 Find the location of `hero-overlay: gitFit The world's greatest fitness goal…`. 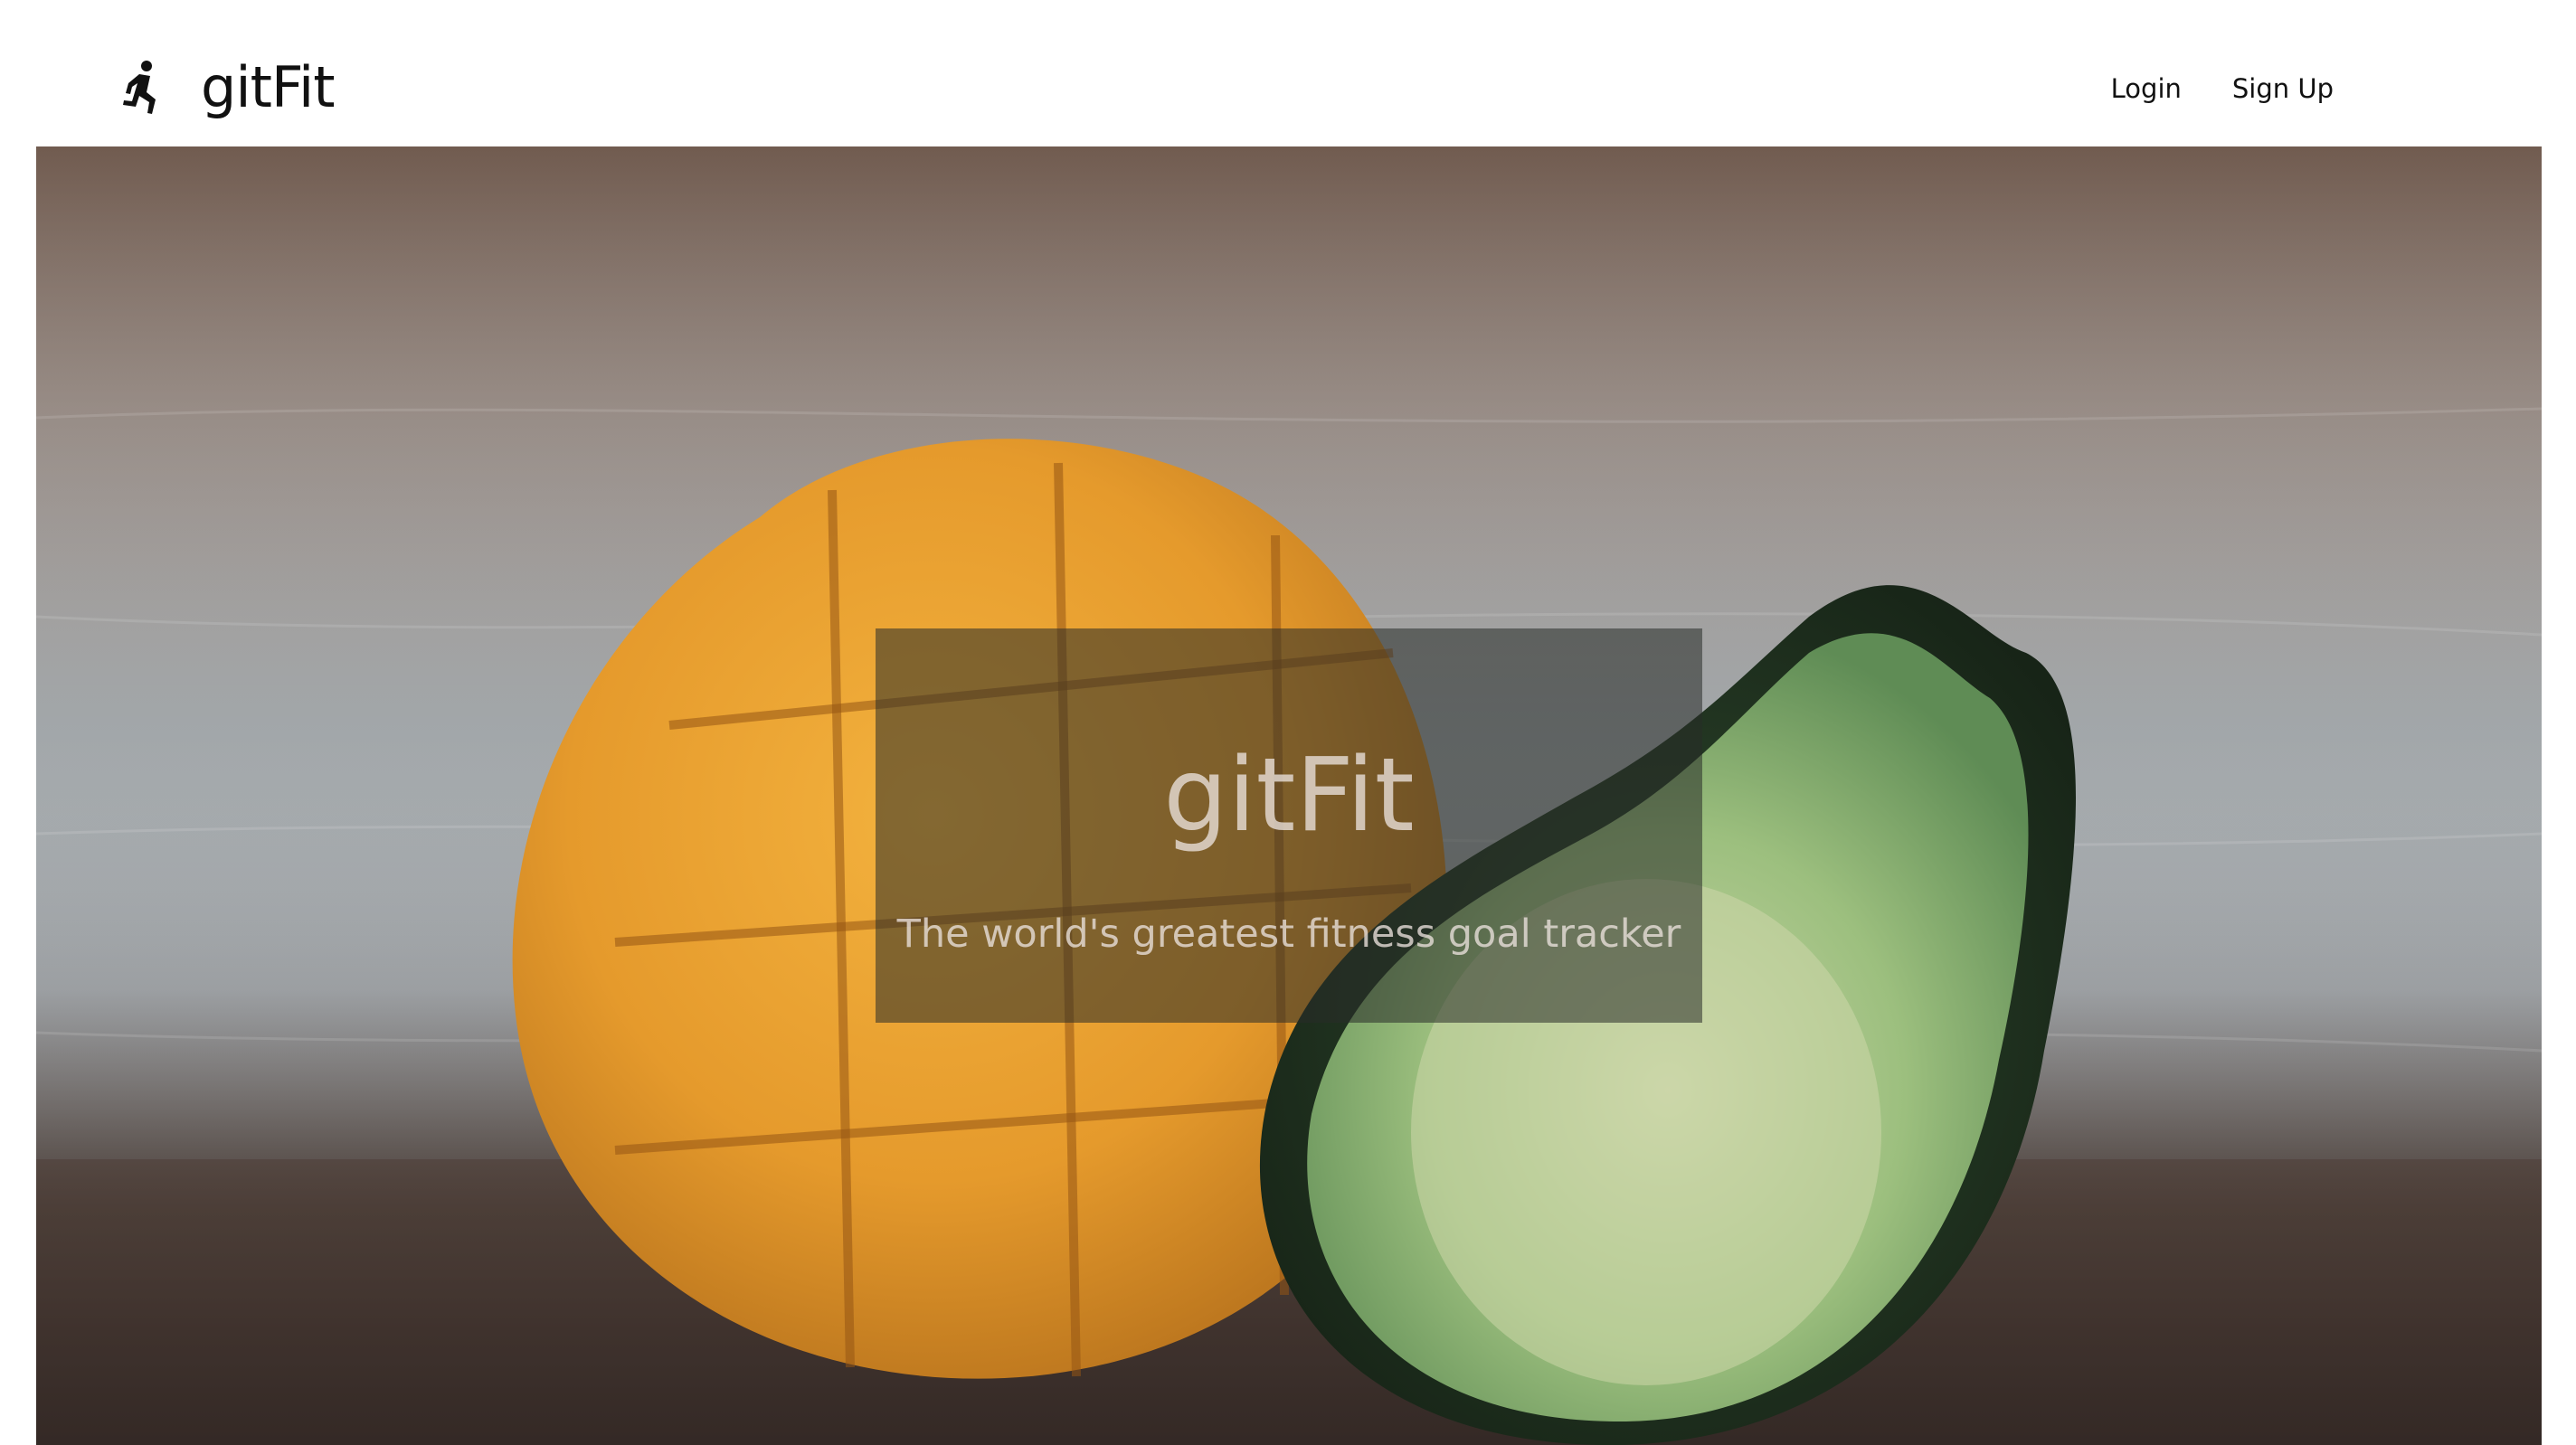

hero-overlay: gitFit The world's greatest fitness goal… is located at coordinates (1289, 826).